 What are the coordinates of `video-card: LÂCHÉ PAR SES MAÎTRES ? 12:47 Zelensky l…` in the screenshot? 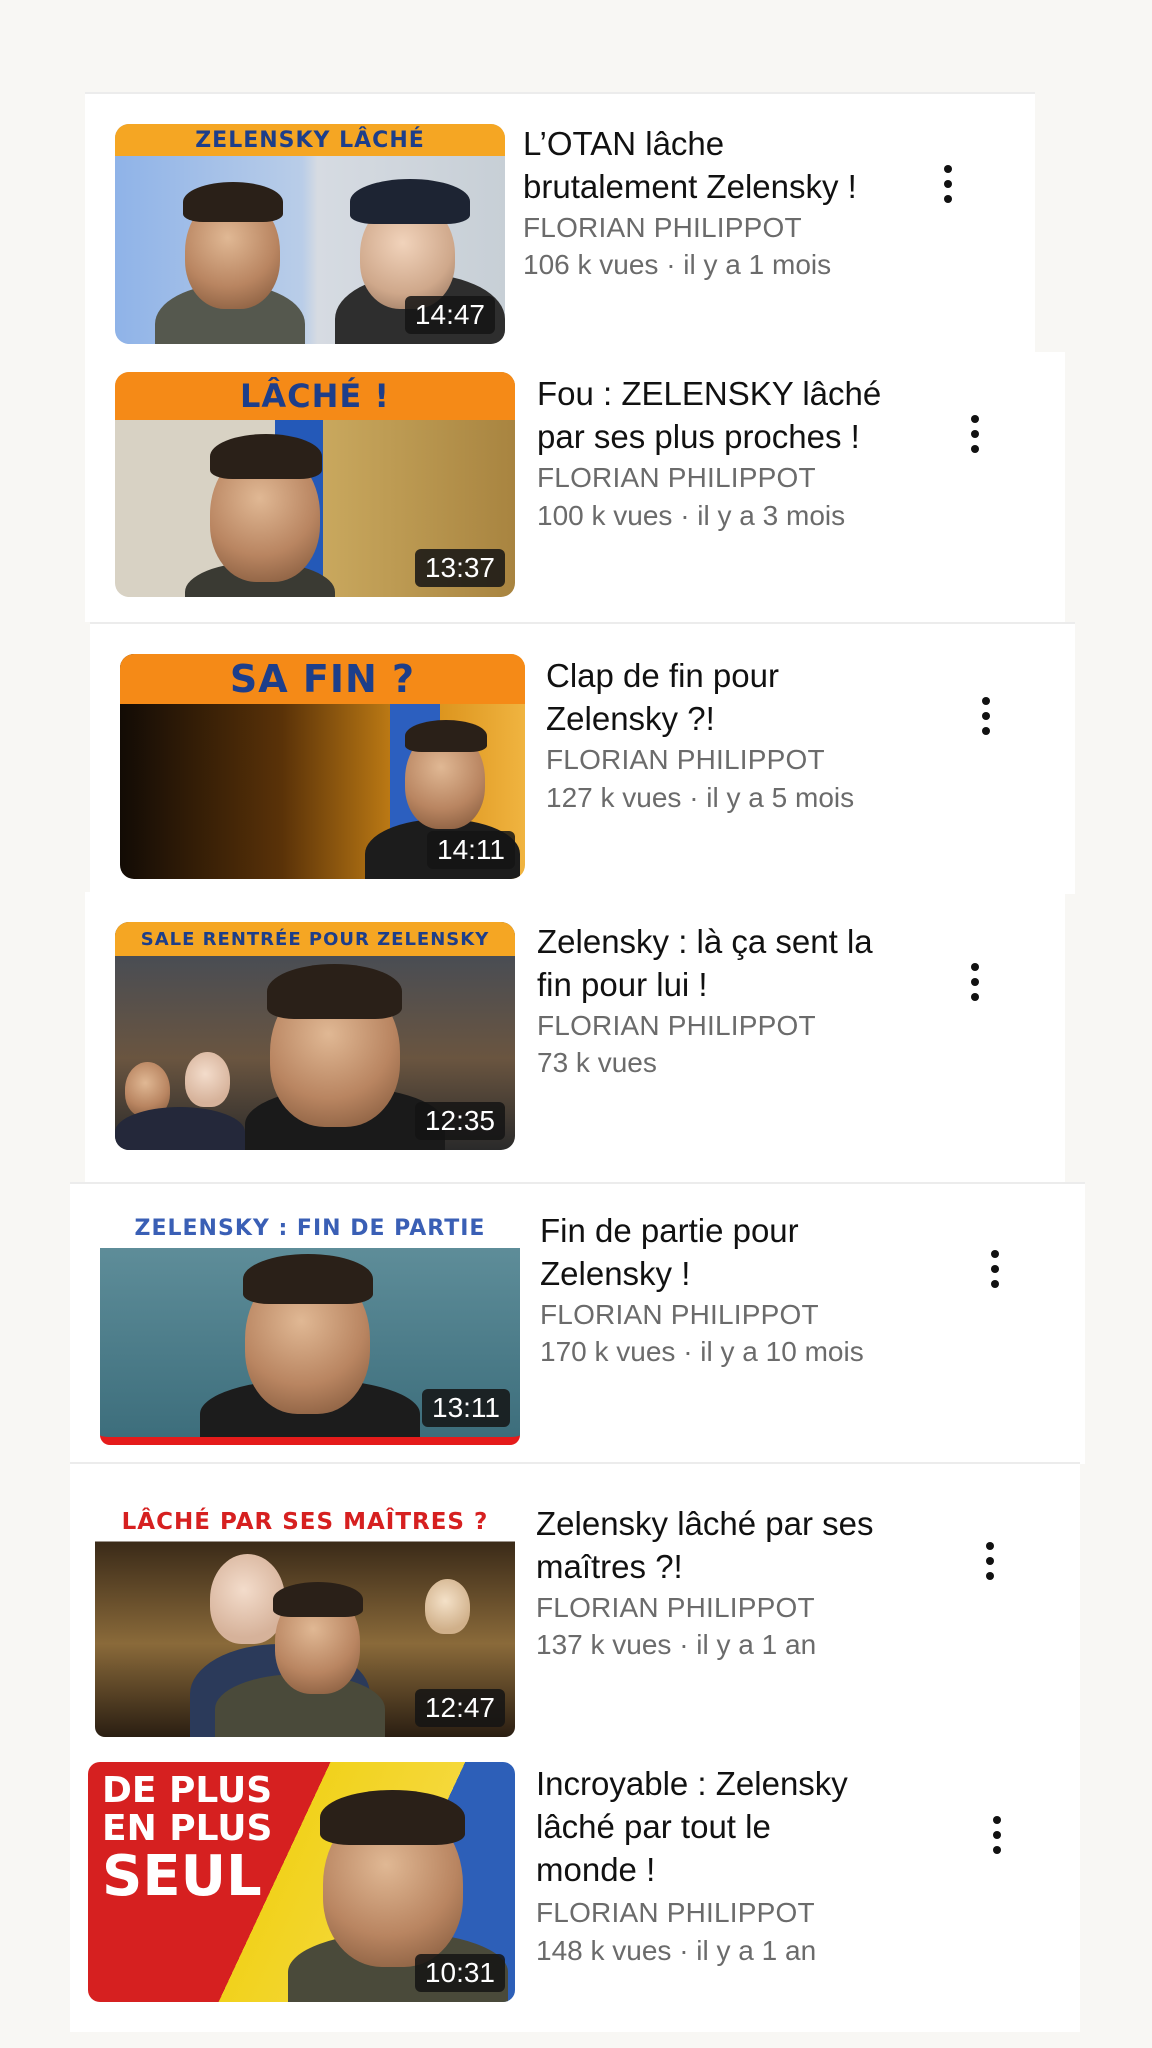 It's located at (575, 1613).